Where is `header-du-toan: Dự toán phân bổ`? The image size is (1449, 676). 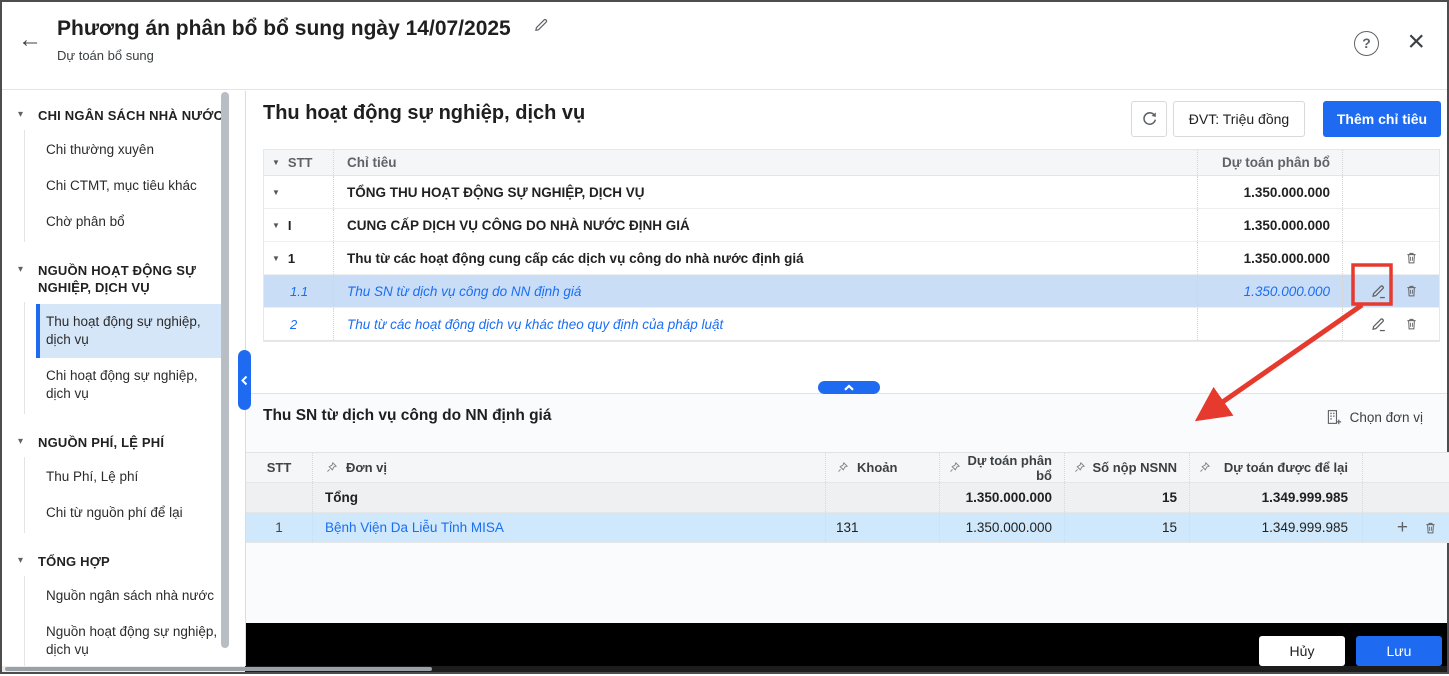 header-du-toan: Dự toán phân bổ is located at coordinates (1270, 162).